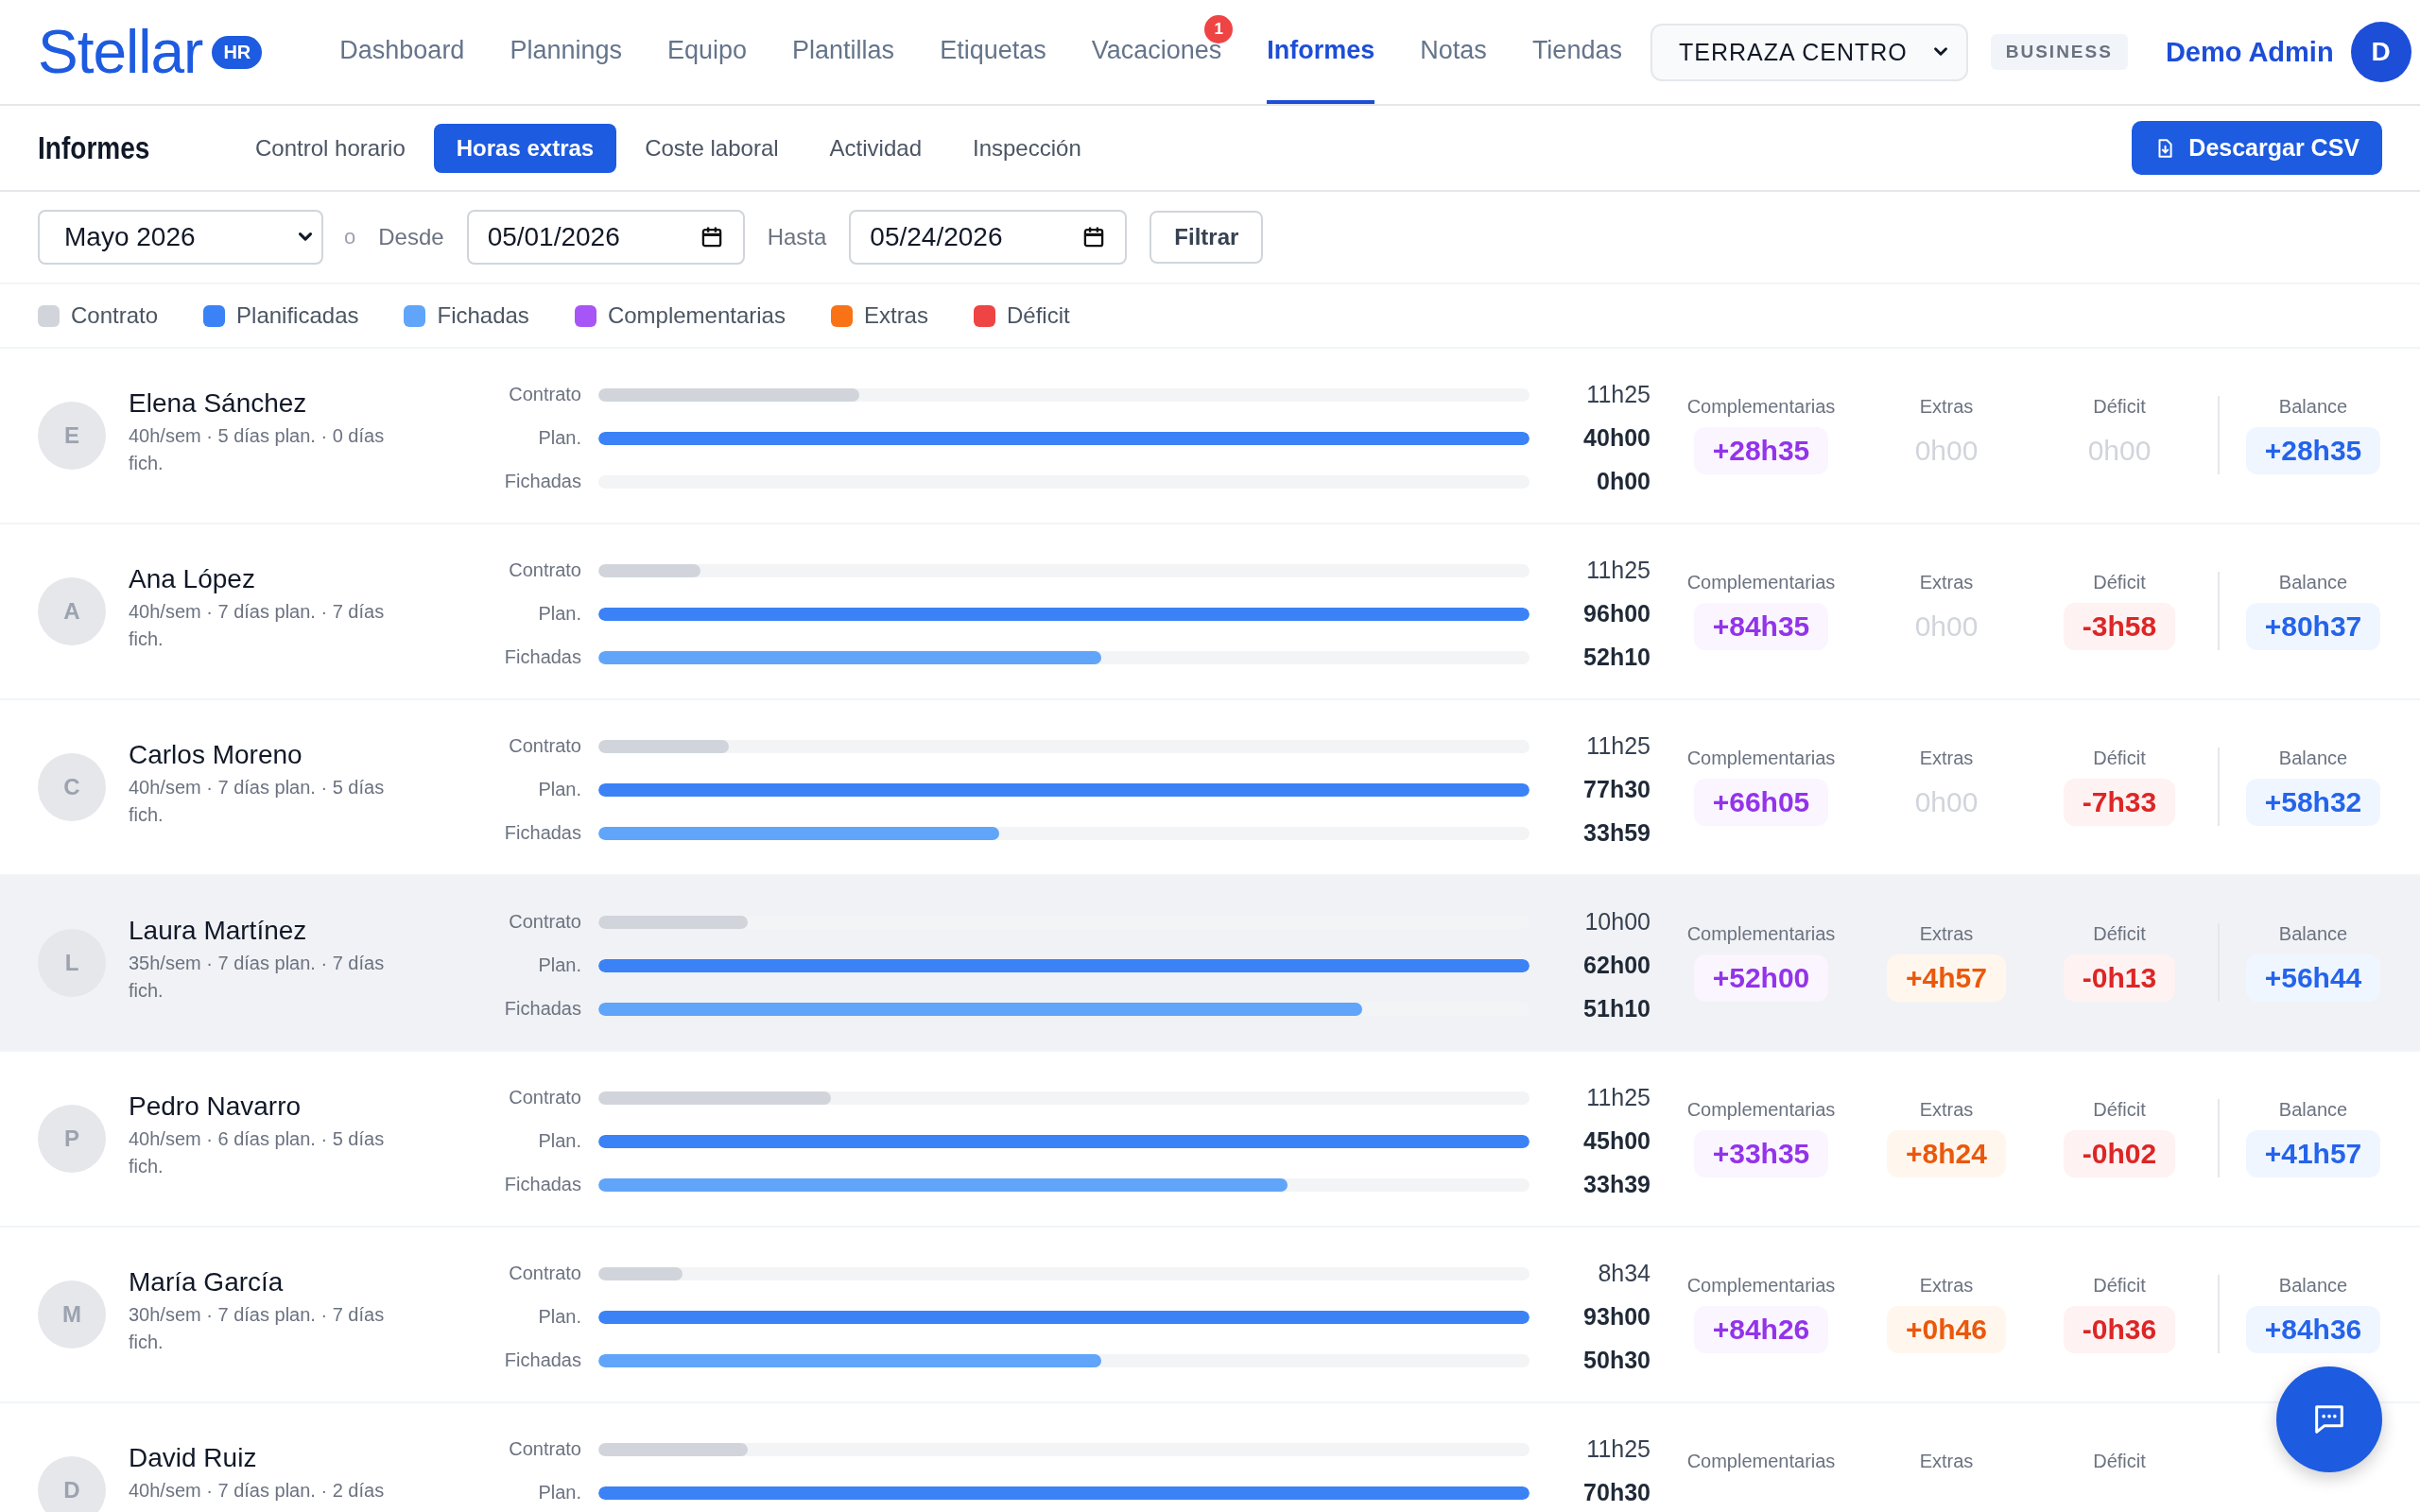 The image size is (2420, 1512). I want to click on employee-row: P Pedro Navarro 40h/sem · 6 días plan. · 5 días fich. Contrato 11h25 Plan. 45h00 Fichadas 33h39 Complementarias +33h35 Extras +8h24 Déficit -0h02 Balance +41h57, so click(1210, 1140).